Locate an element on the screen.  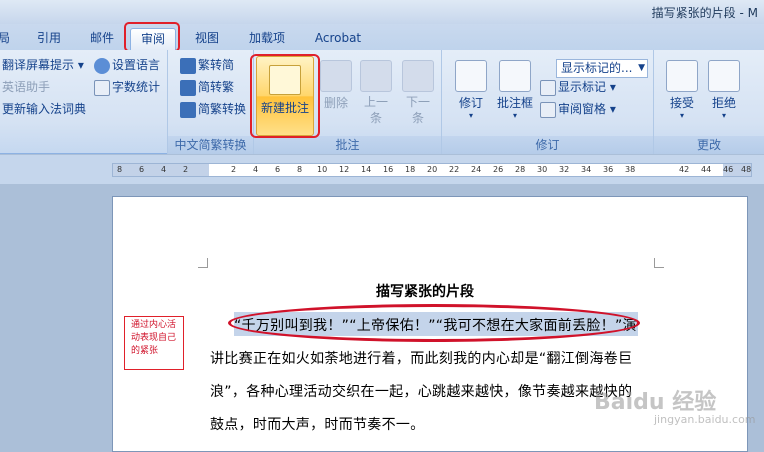
tab-references: 引用 is located at coordinates (49, 39).